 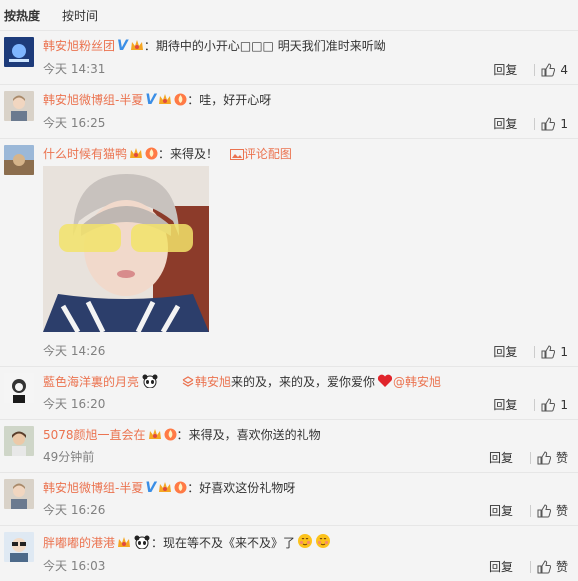 I want to click on comment-picture-link: 评论配图, so click(x=268, y=154).